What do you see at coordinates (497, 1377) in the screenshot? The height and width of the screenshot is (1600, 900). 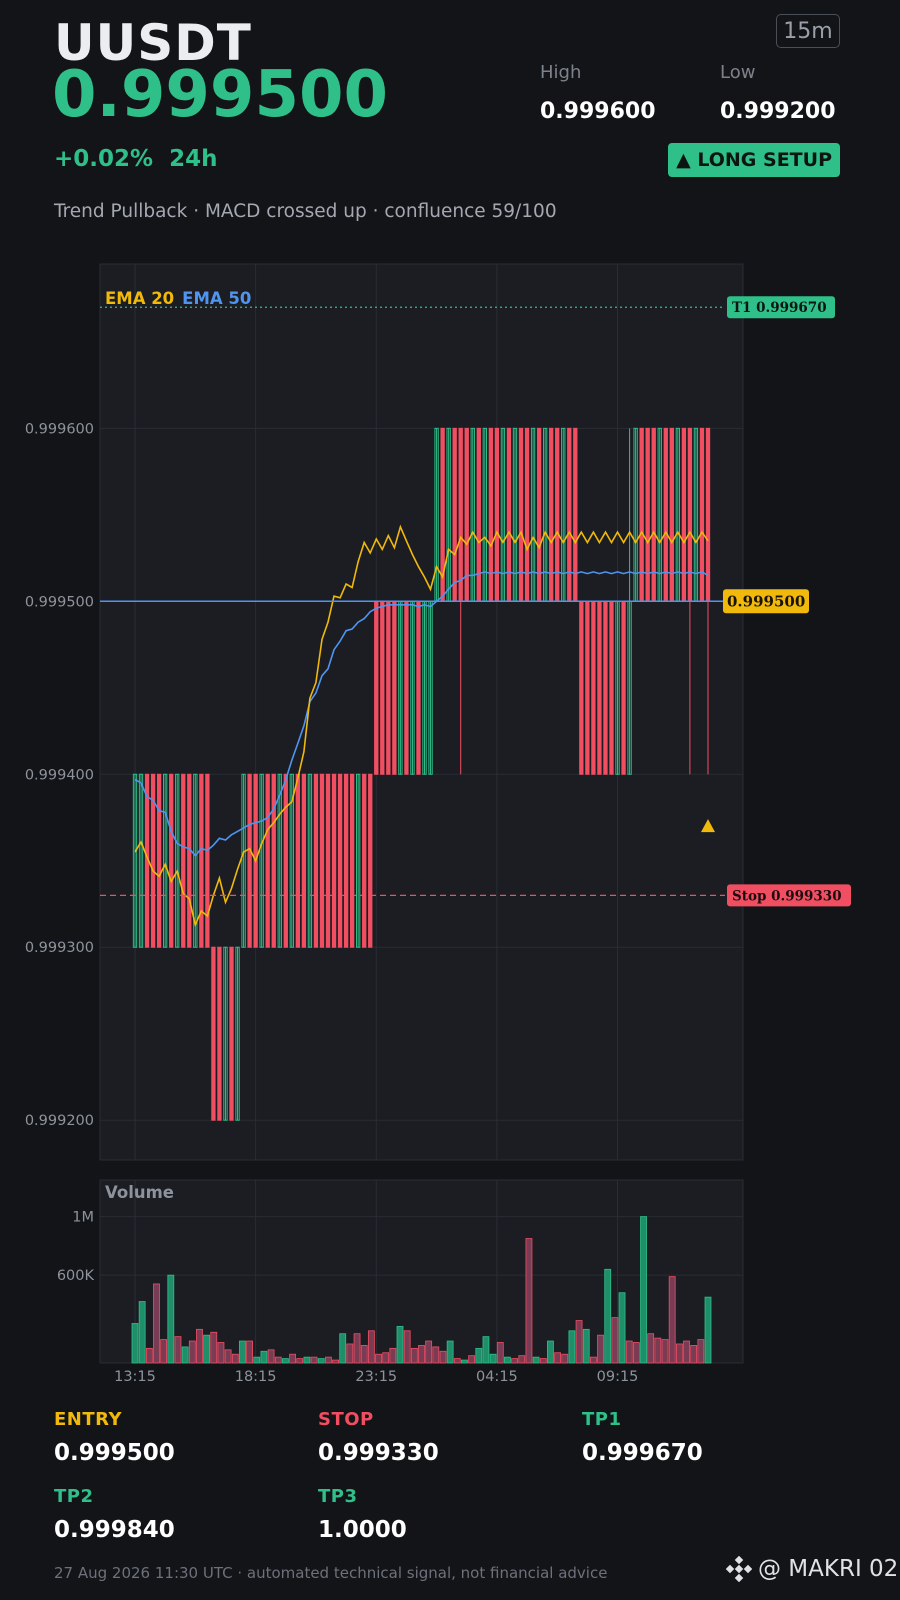 I see `time-tick-label: 04:15` at bounding box center [497, 1377].